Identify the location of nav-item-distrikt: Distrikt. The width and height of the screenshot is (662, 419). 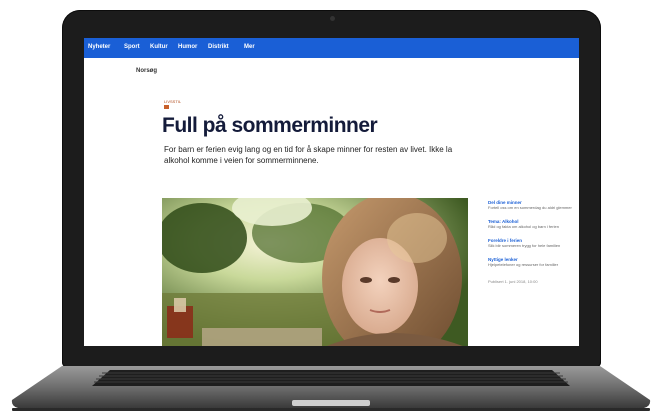
(218, 47).